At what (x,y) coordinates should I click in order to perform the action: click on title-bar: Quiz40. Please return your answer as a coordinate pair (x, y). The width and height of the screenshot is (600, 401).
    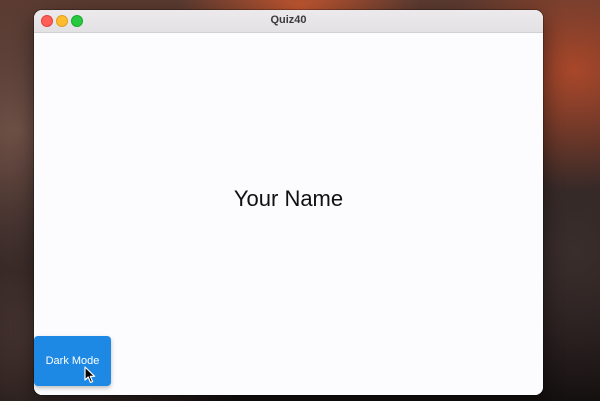
    Looking at the image, I should click on (288, 21).